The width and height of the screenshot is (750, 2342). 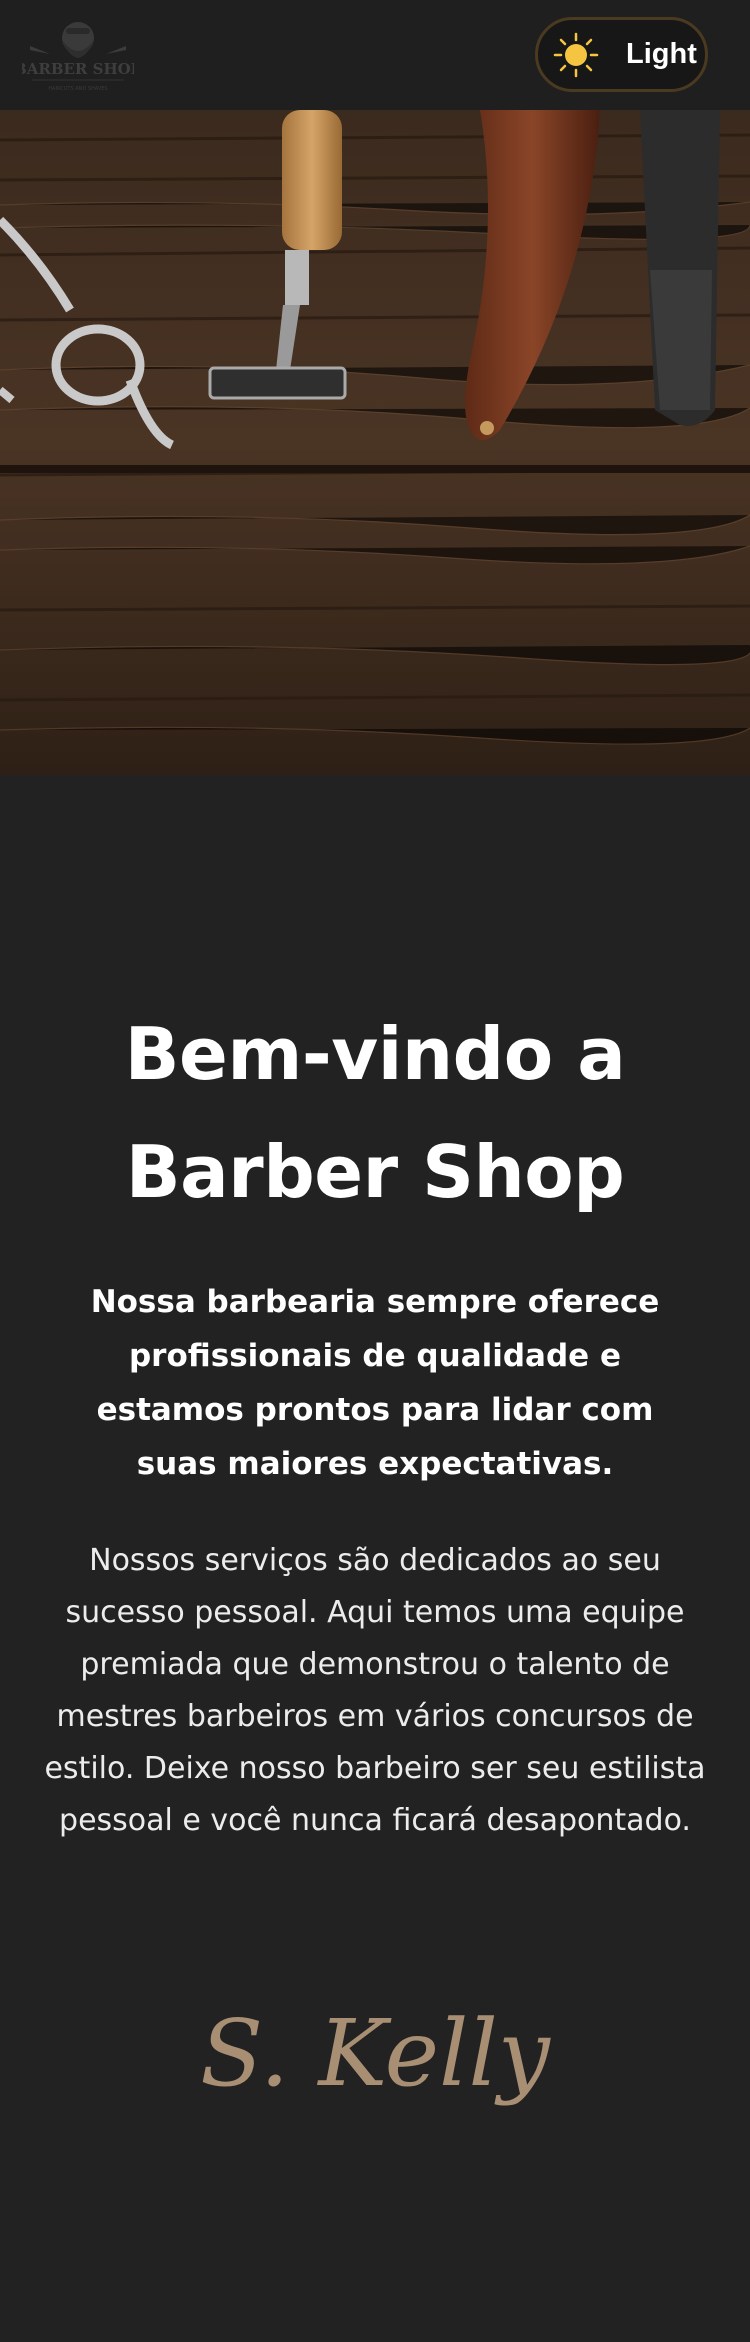 I want to click on signature: S. Kelly, so click(x=375, y=2053).